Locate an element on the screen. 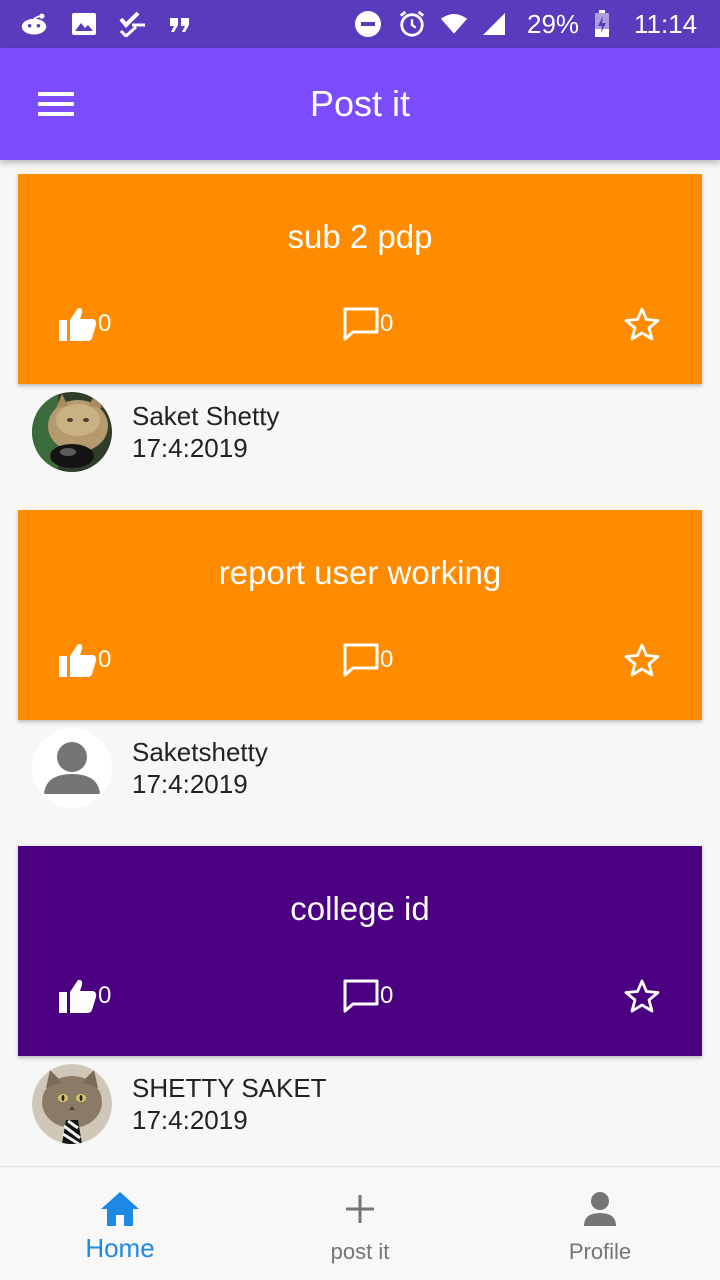 The width and height of the screenshot is (720, 1280). nav-post-it: post it is located at coordinates (360, 1223).